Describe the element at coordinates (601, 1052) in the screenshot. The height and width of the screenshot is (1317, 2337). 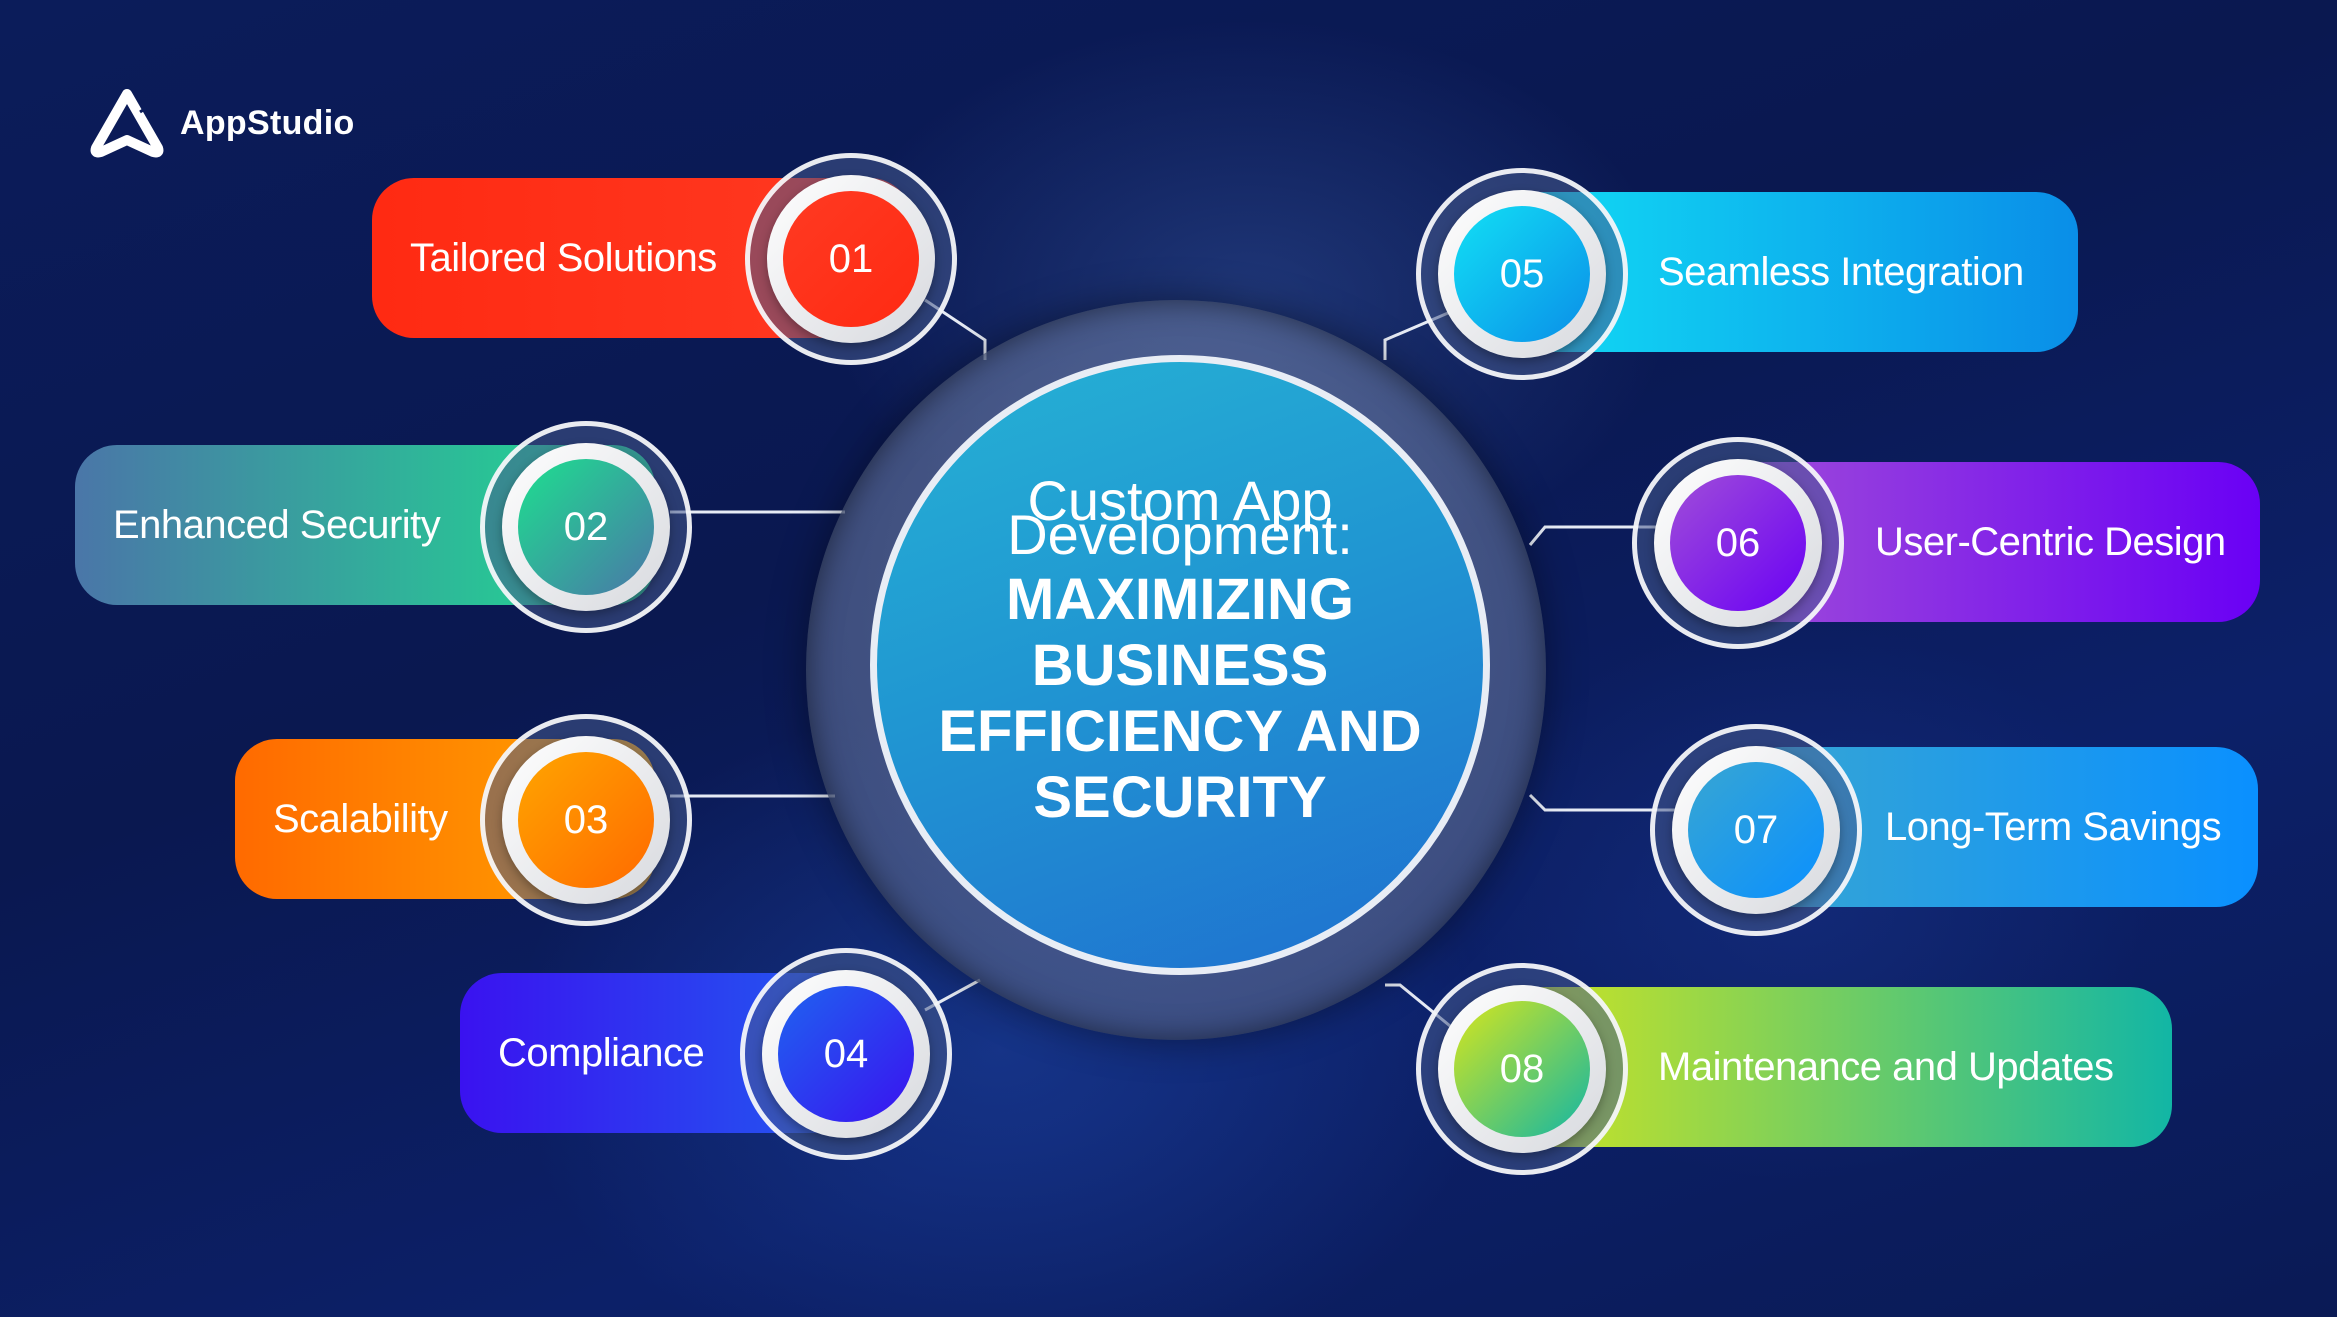
I see `item-label: Compliance` at that location.